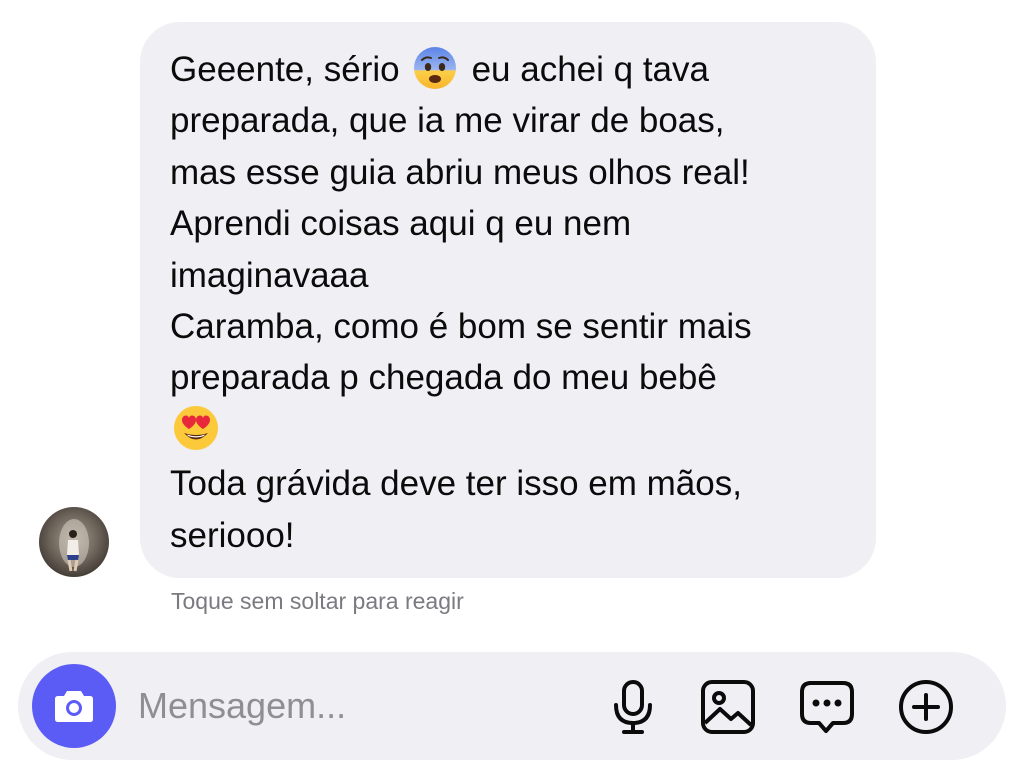 The width and height of the screenshot is (1024, 780). I want to click on camera-icon, so click(74, 706).